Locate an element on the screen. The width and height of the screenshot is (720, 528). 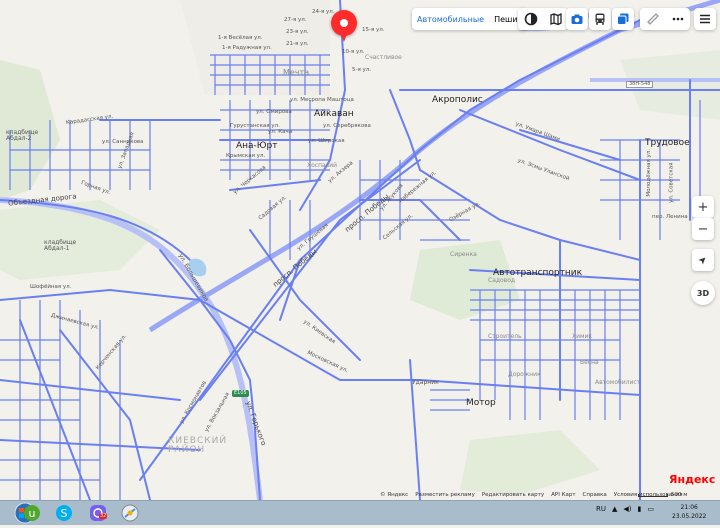
transport-button is located at coordinates (600, 19).